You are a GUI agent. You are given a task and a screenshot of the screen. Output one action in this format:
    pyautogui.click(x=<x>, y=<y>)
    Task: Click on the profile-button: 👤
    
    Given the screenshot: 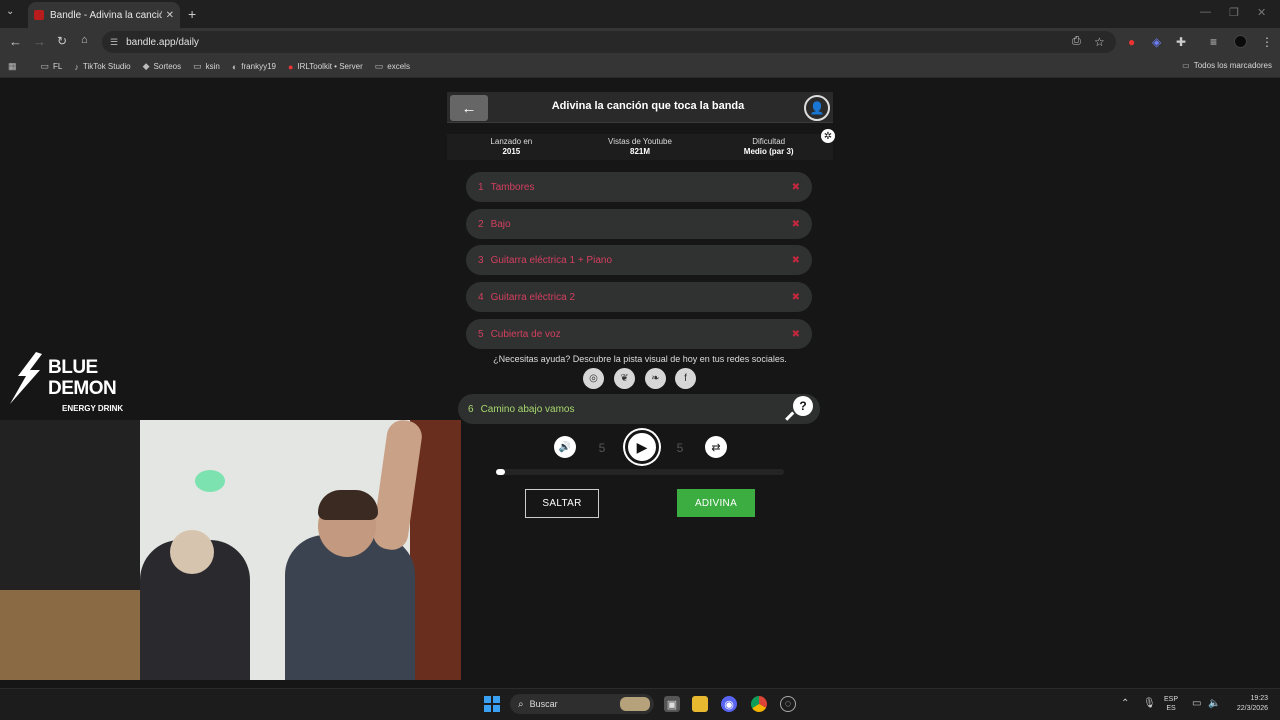 What is the action you would take?
    pyautogui.click(x=817, y=108)
    